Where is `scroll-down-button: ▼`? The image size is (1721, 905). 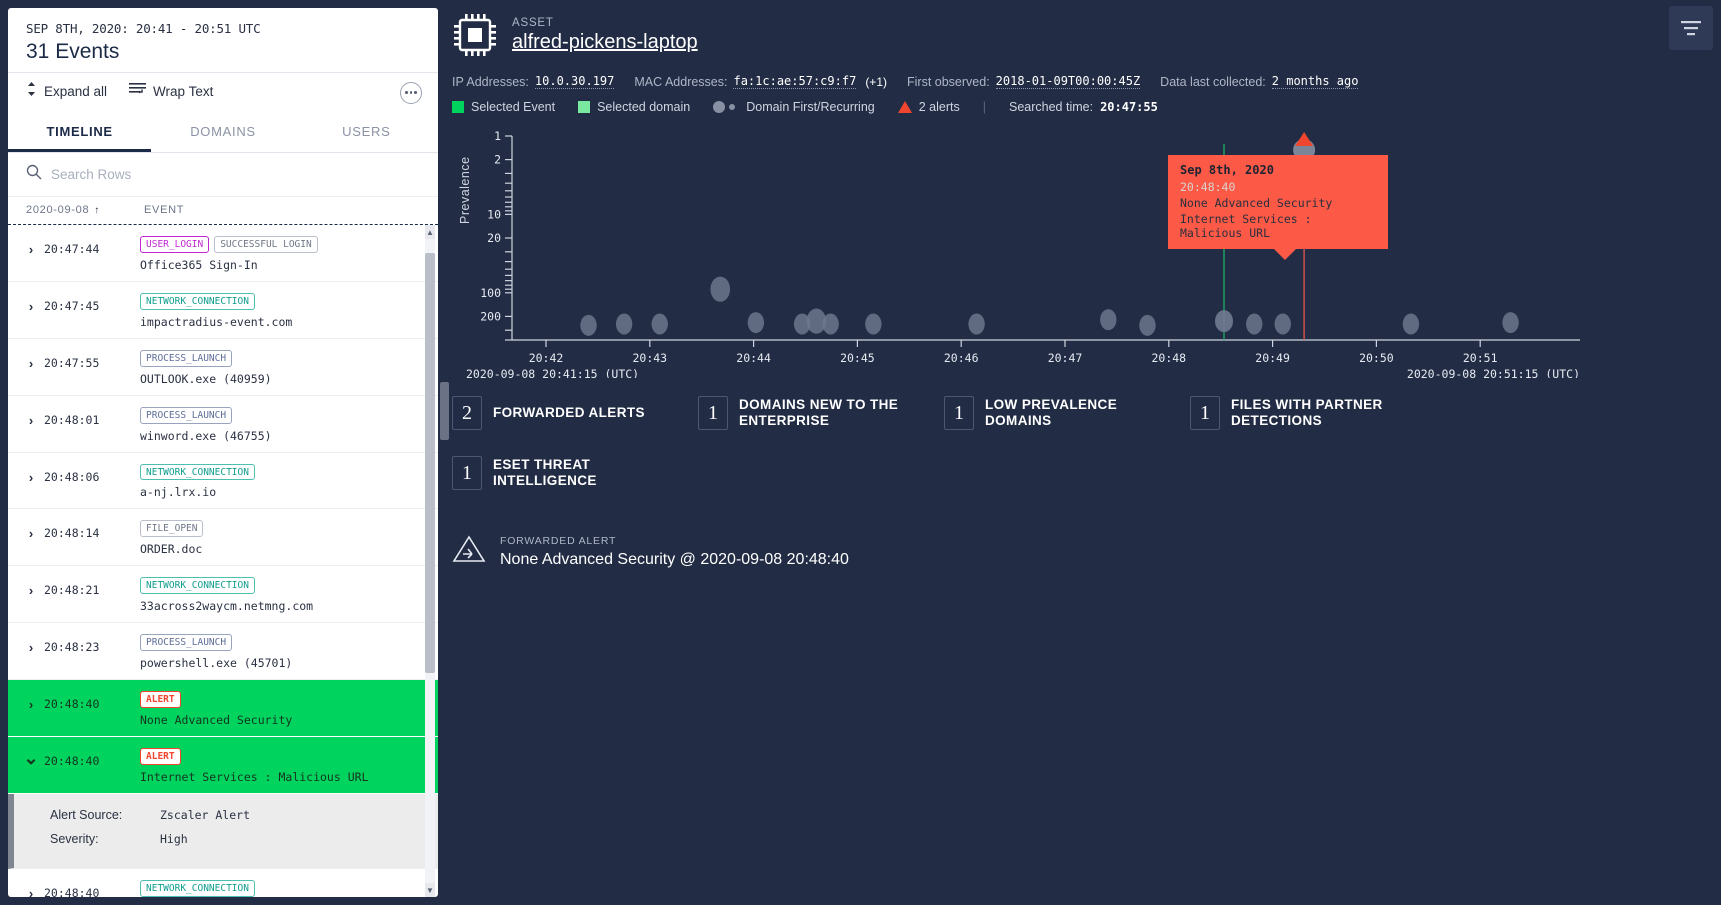
scroll-down-button: ▼ is located at coordinates (430, 890).